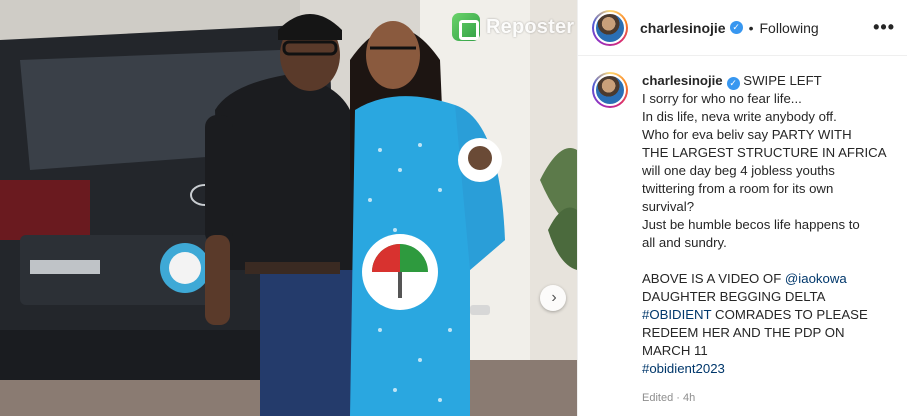 Image resolution: width=907 pixels, height=416 pixels. I want to click on caption-username: charlesinojie, so click(682, 80).